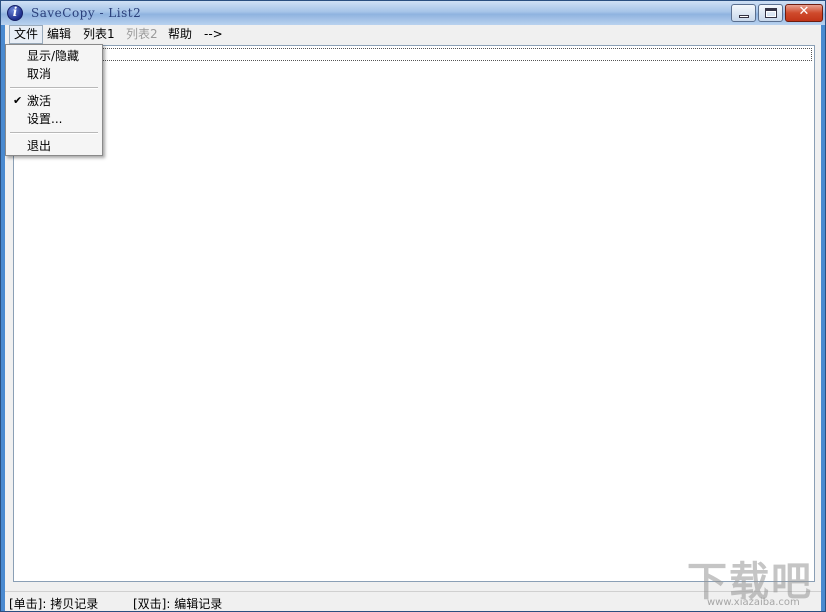 This screenshot has width=826, height=612. I want to click on menu-item-cancel-label: 取消, so click(39, 74).